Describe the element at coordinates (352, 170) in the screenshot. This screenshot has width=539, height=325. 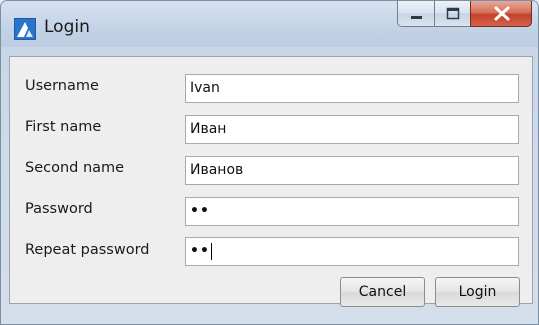
I see `second-name-field: Иванов` at that location.